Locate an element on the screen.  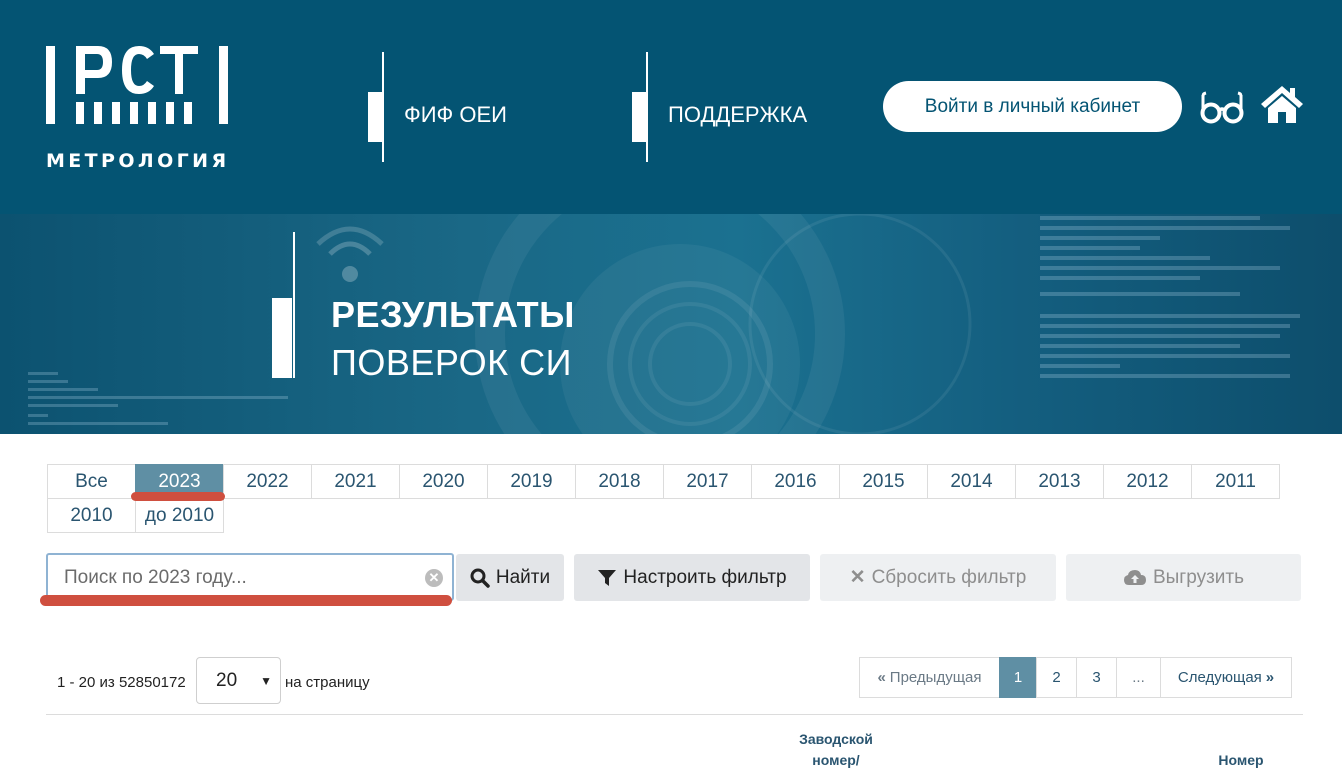
nav-fif-oei: ФИФ ОЕИ is located at coordinates (455, 115).